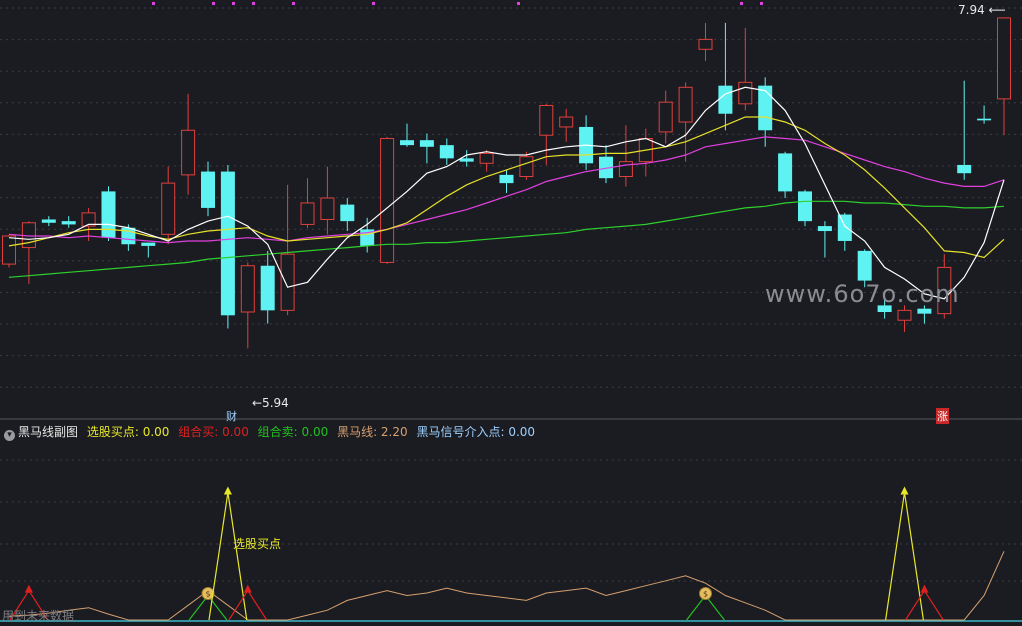 This screenshot has height=626, width=1022. What do you see at coordinates (48, 432) in the screenshot?
I see `indicator-name: 黑马线副图` at bounding box center [48, 432].